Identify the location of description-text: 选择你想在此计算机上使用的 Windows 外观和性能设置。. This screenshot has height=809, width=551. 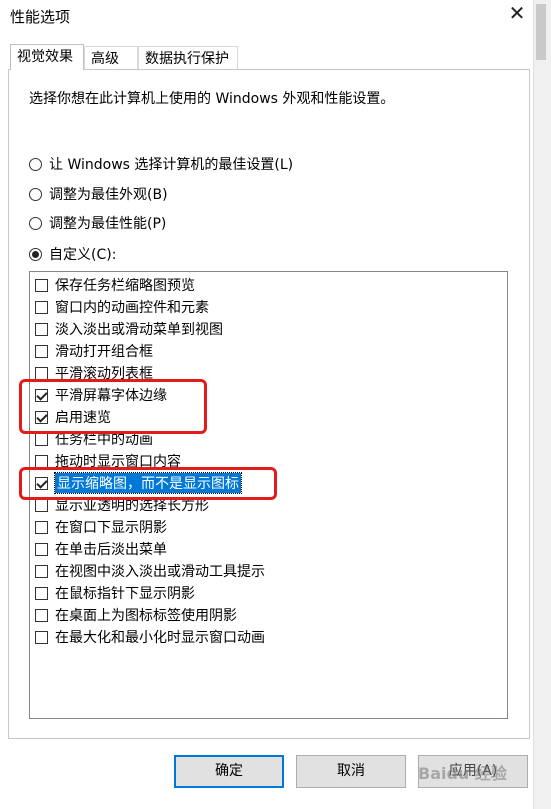
(212, 99).